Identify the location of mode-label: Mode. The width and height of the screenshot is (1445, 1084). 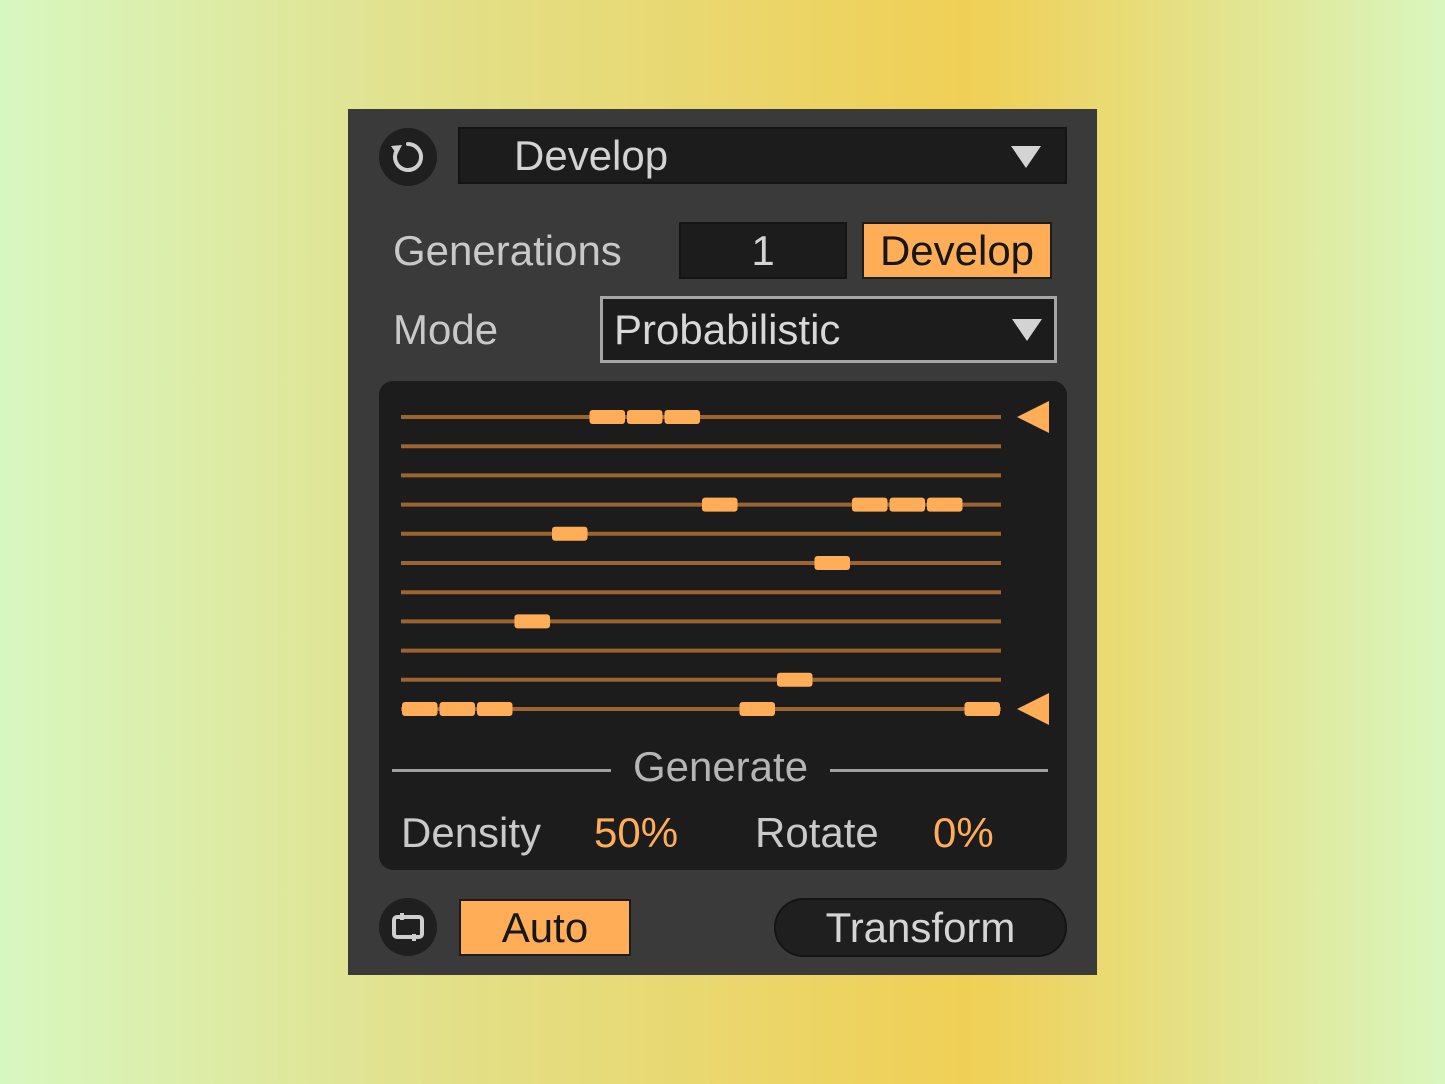
(446, 329).